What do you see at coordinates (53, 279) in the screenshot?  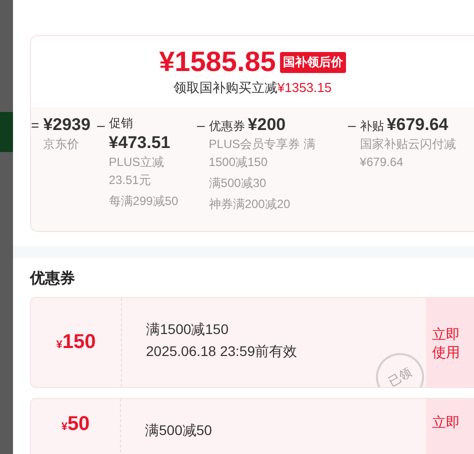 I see `section-title: 优惠券` at bounding box center [53, 279].